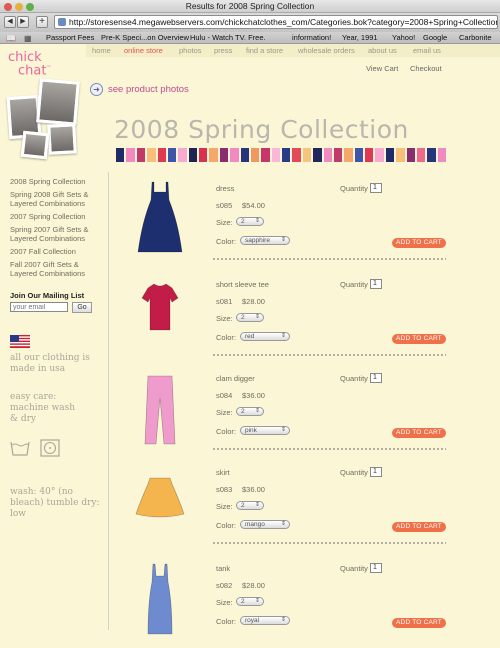 Image resolution: width=500 pixels, height=648 pixels. What do you see at coordinates (223, 50) in the screenshot?
I see `nav-press: press` at bounding box center [223, 50].